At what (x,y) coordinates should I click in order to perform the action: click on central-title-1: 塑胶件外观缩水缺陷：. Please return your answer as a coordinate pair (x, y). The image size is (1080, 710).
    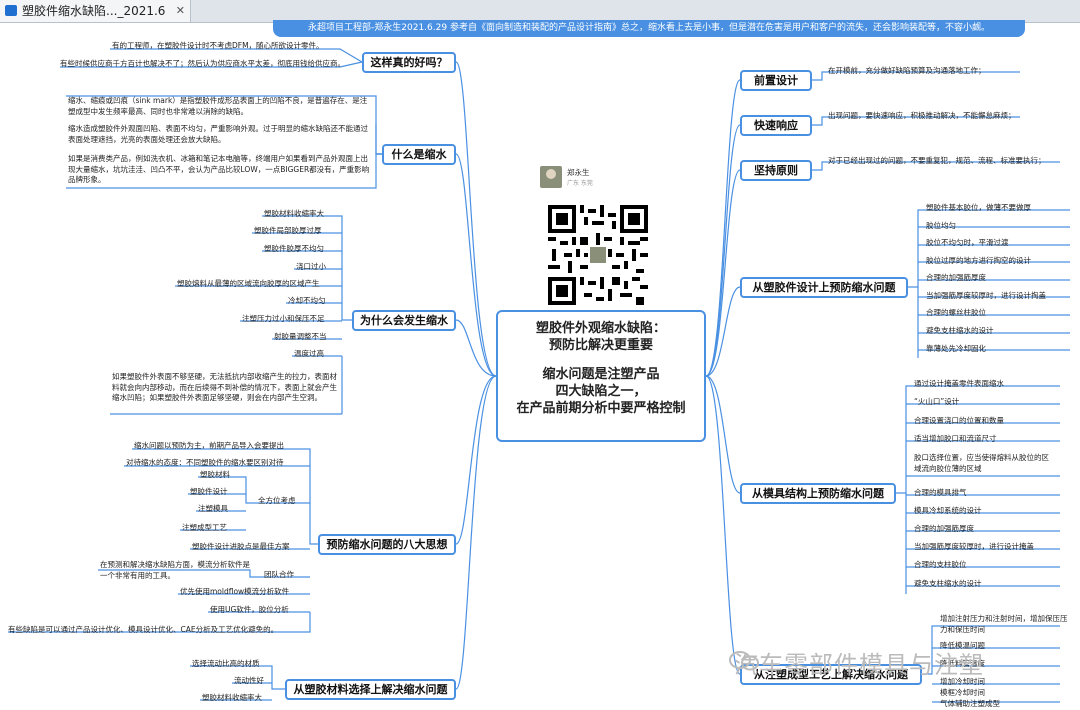
    Looking at the image, I should click on (601, 328).